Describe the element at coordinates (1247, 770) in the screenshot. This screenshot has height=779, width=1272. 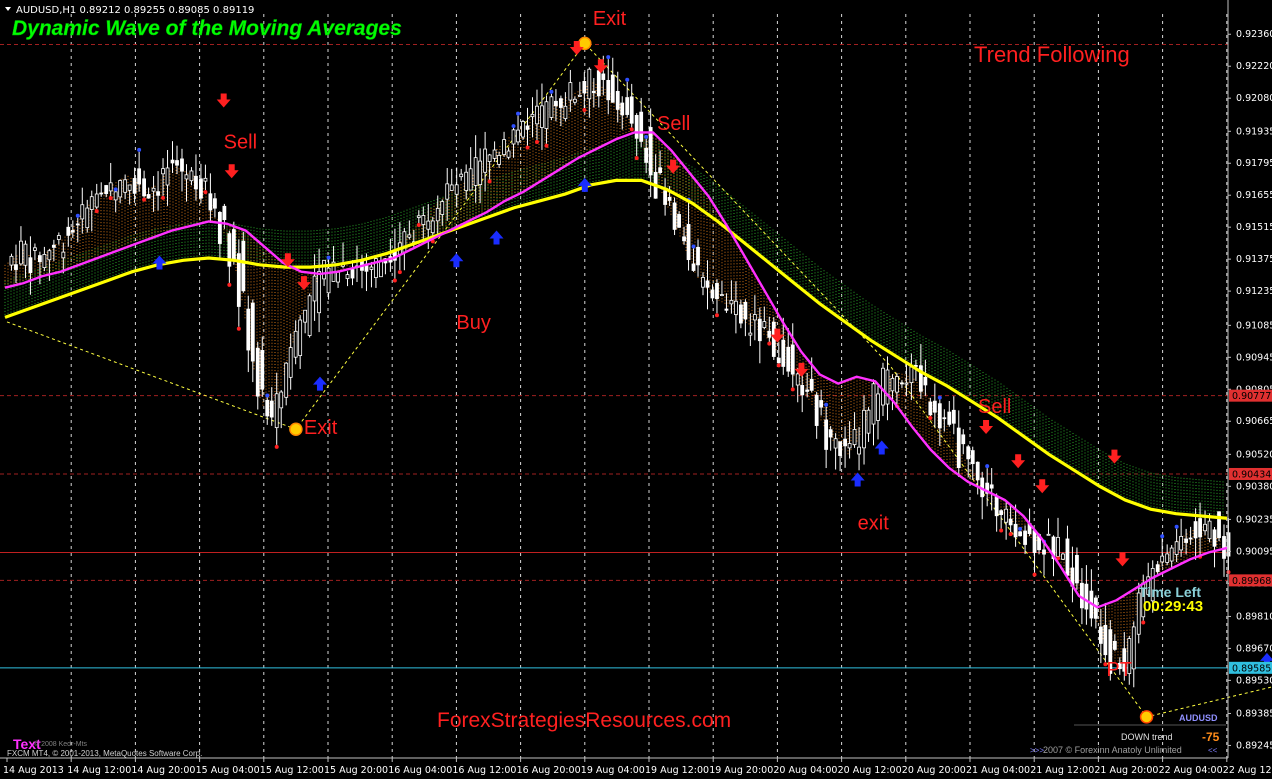
I see `time-tick-label: 22 Aug 12:00` at that location.